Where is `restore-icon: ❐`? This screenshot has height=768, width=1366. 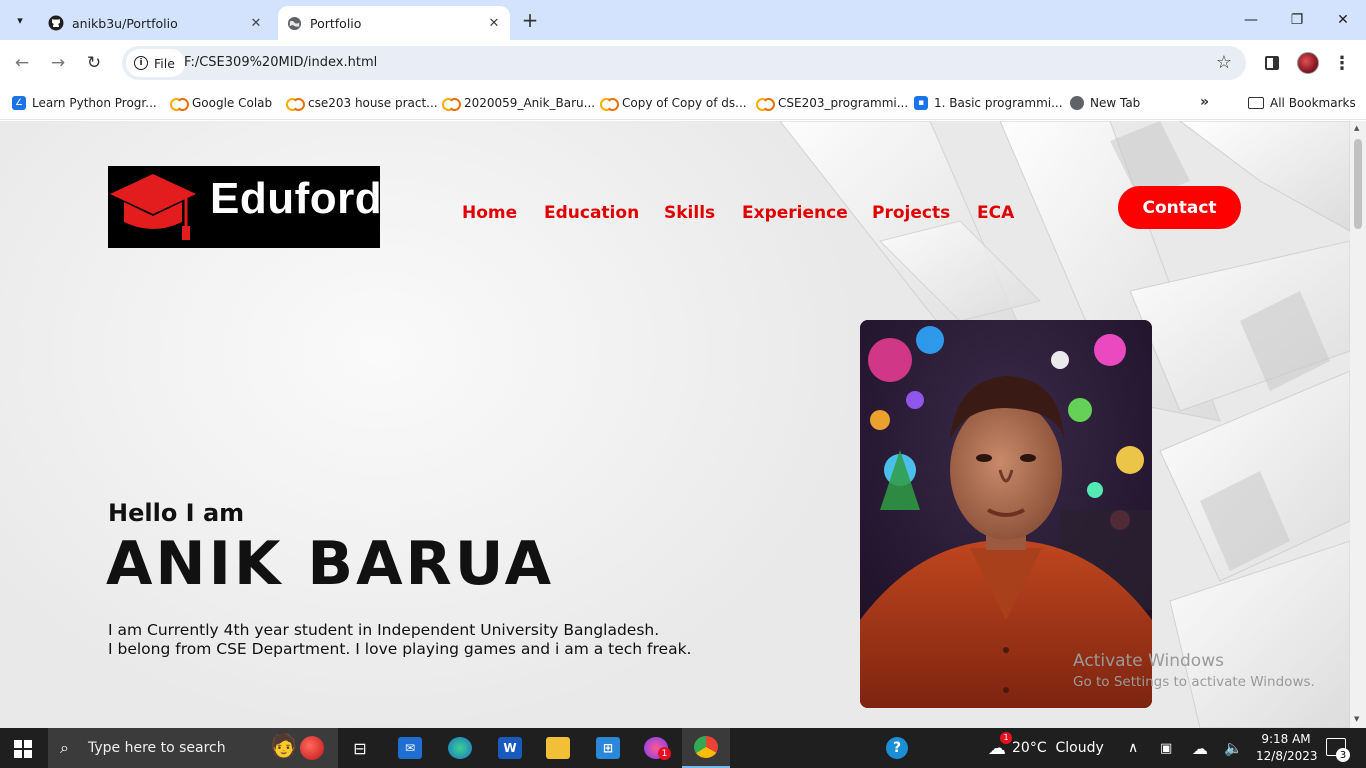
restore-icon: ❐ is located at coordinates (1297, 20).